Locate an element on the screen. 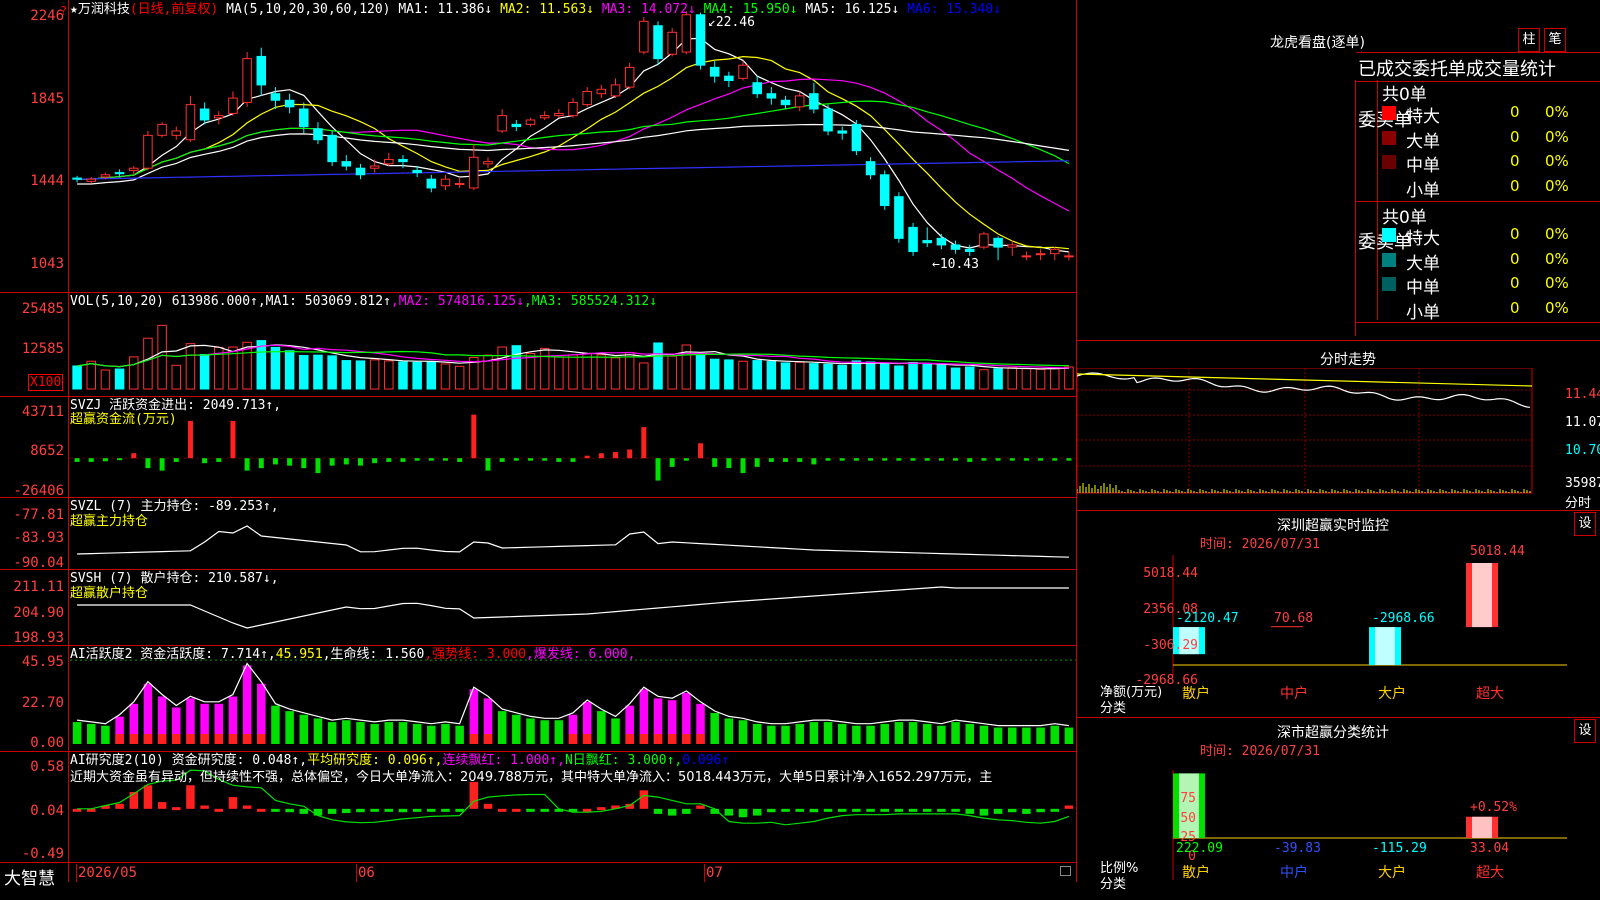  svzj-header: SVZJ 活跃资金进出: 2049.713↑, is located at coordinates (176, 405).